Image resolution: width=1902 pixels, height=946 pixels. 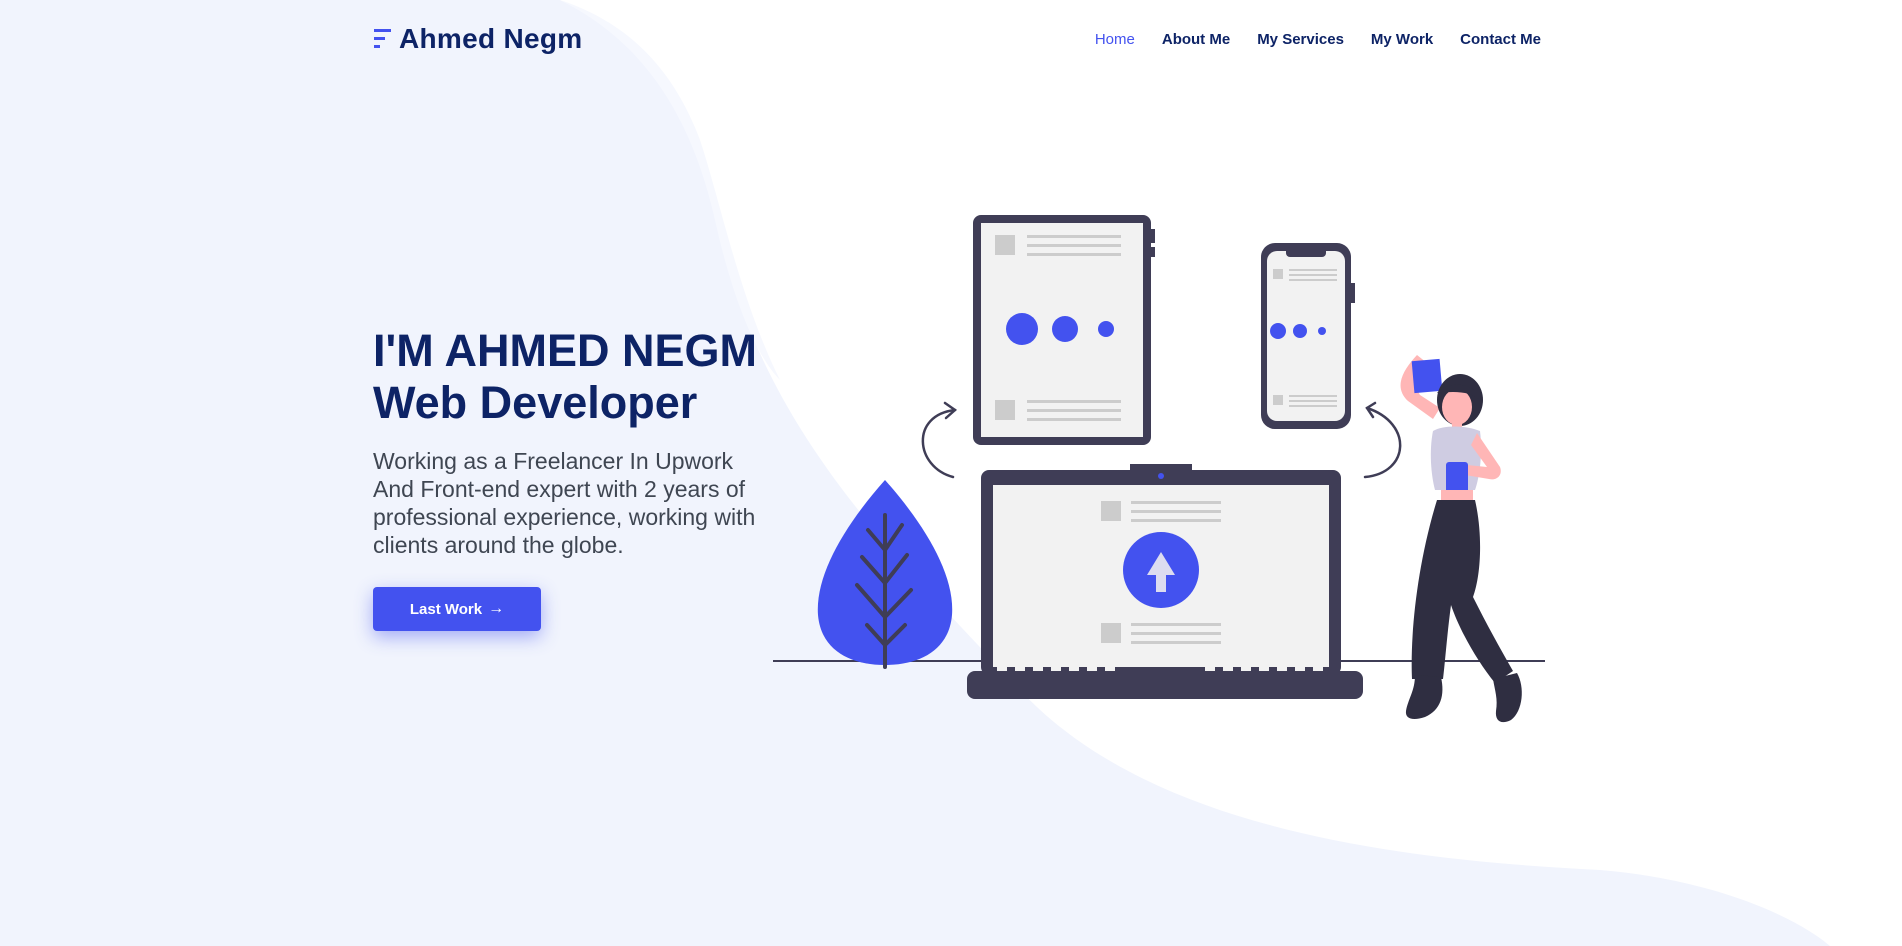 What do you see at coordinates (1300, 39) in the screenshot?
I see `nav-my-services: My Services` at bounding box center [1300, 39].